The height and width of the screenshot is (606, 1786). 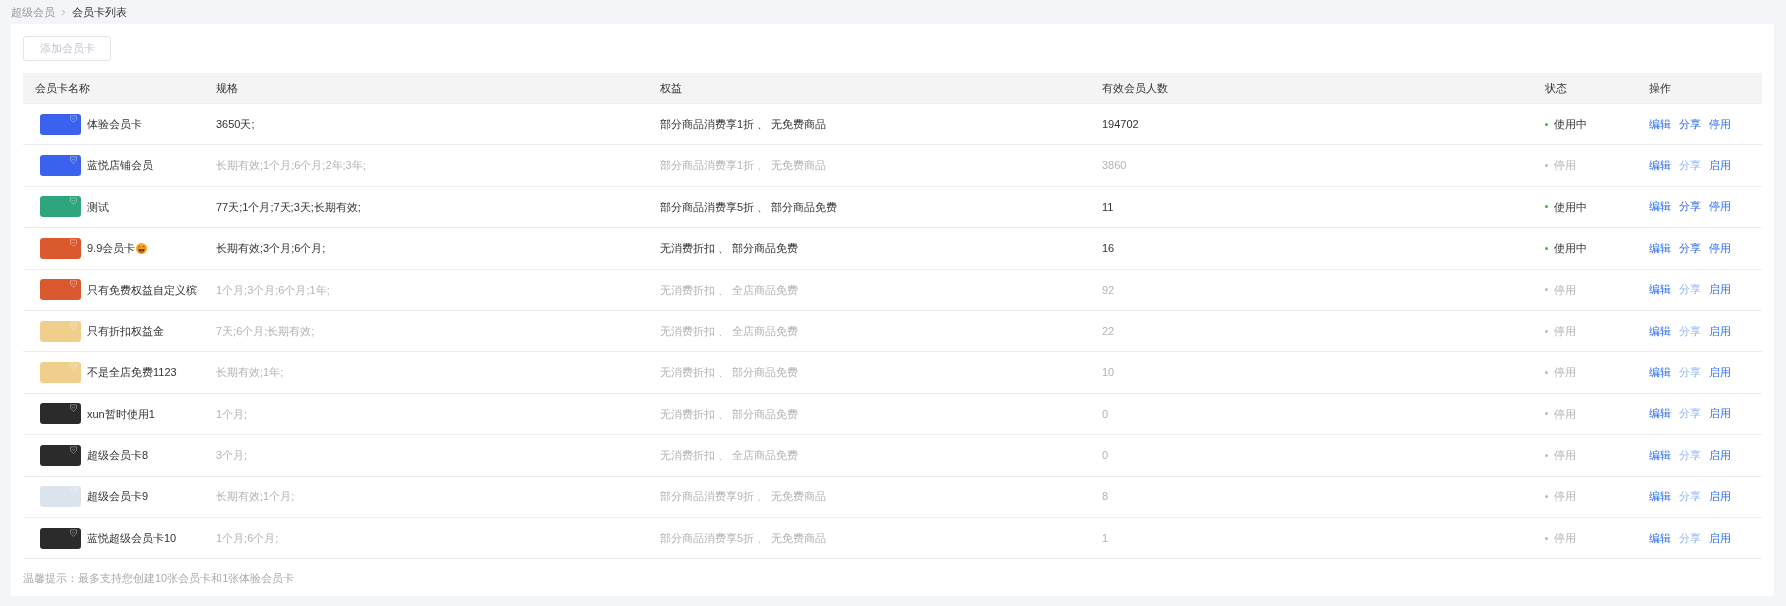 I want to click on tip-text: 温馨提示：最多支持您创建10张会员卡和1张体验会员卡, so click(x=159, y=579).